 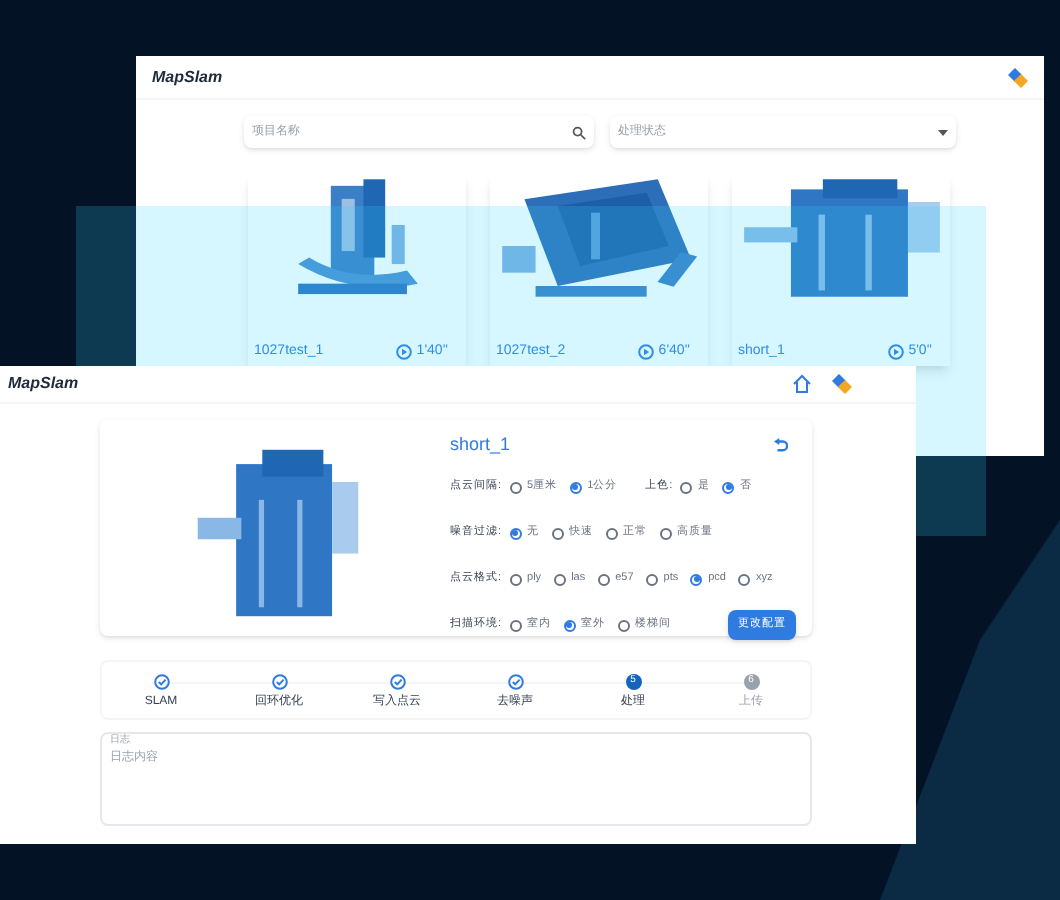 What do you see at coordinates (802, 384) in the screenshot?
I see `home-icon` at bounding box center [802, 384].